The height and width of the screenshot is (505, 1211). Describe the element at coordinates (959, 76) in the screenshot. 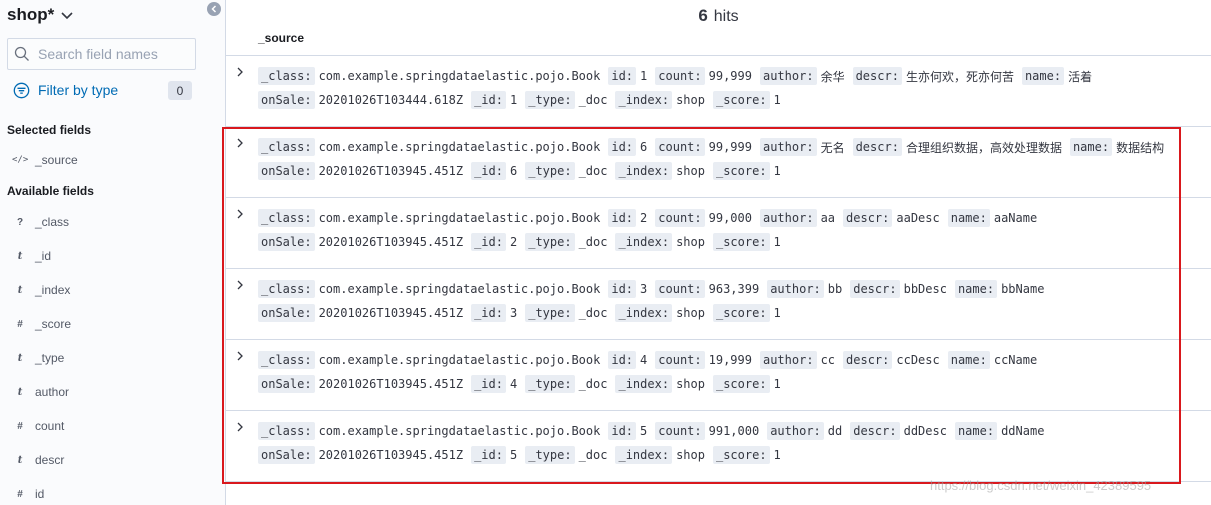

I see `field-value: 生亦何欢，死亦何苦` at that location.